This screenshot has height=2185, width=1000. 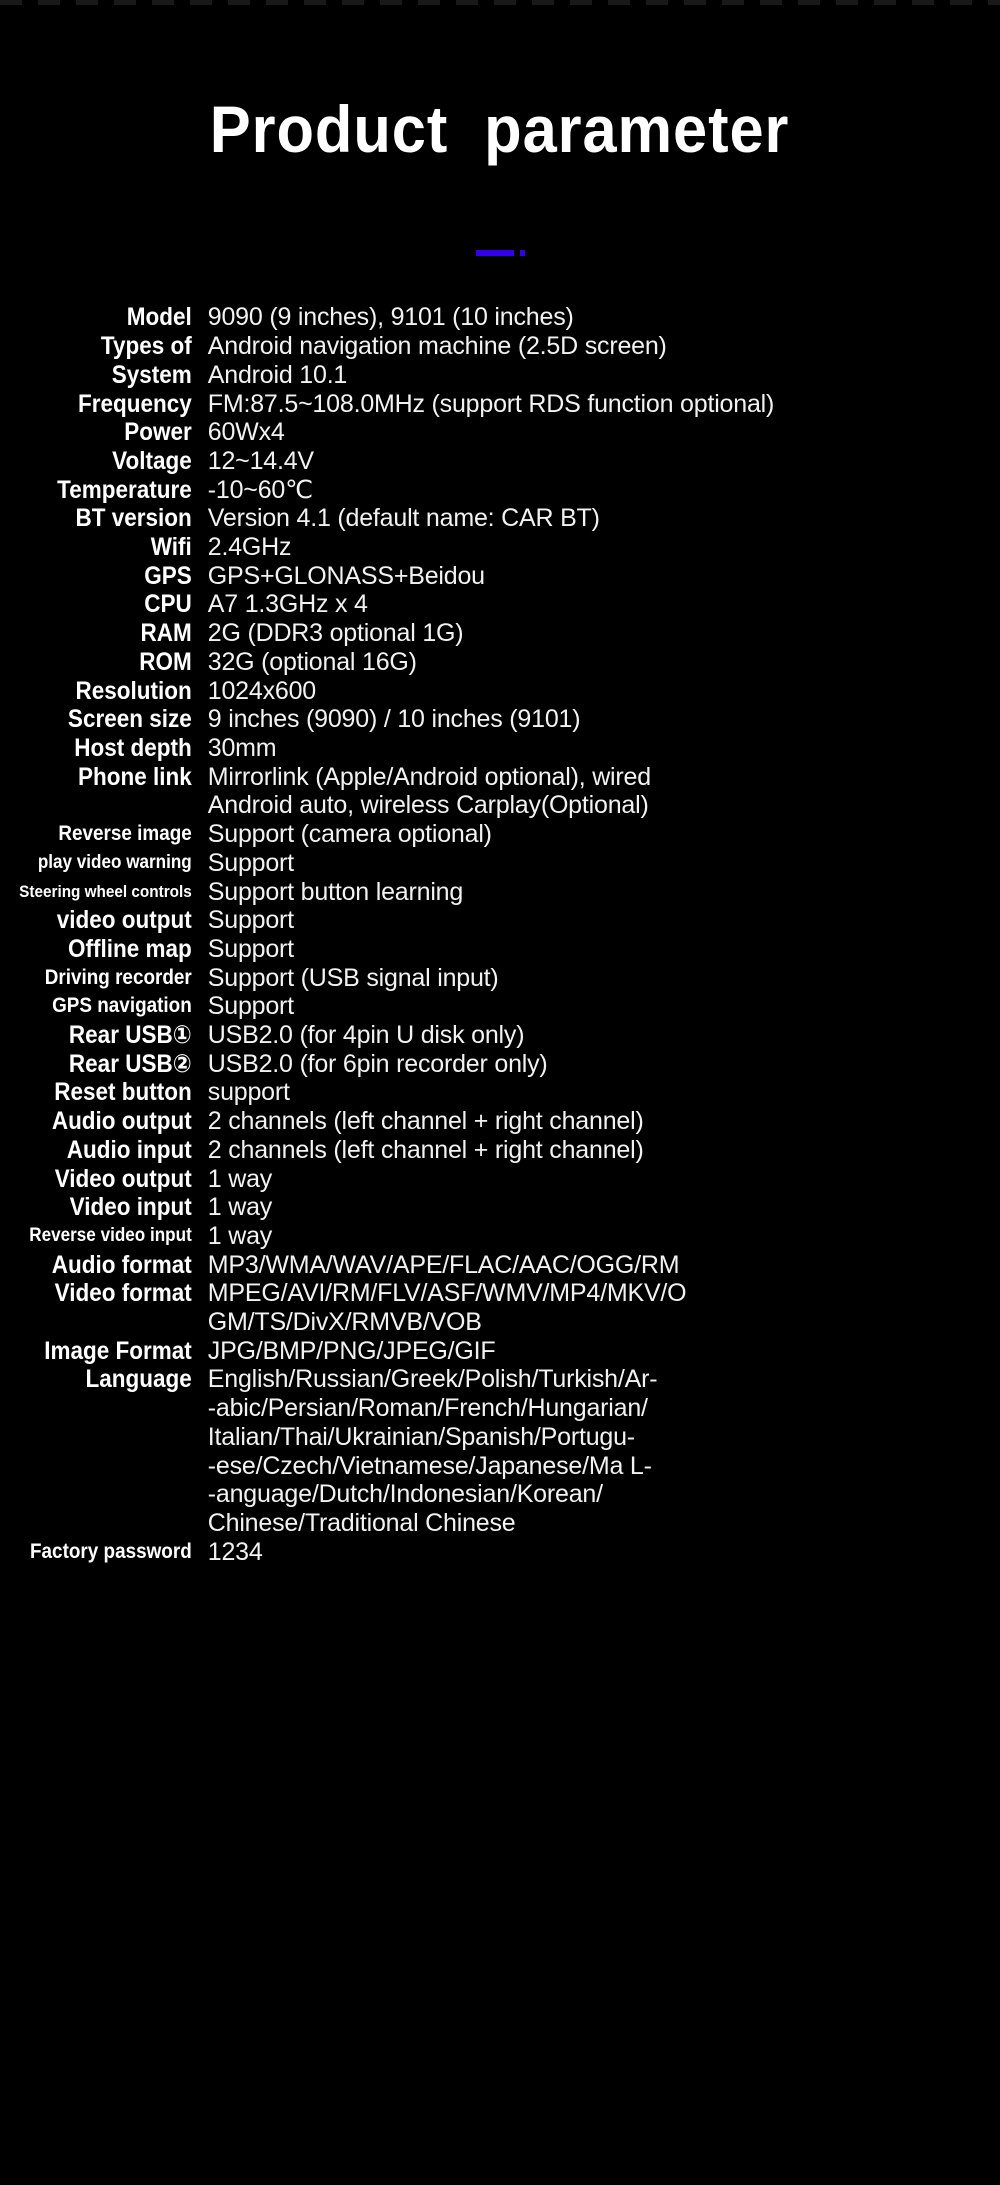 What do you see at coordinates (500, 691) in the screenshot?
I see `table-row: Resolution 1024x600` at bounding box center [500, 691].